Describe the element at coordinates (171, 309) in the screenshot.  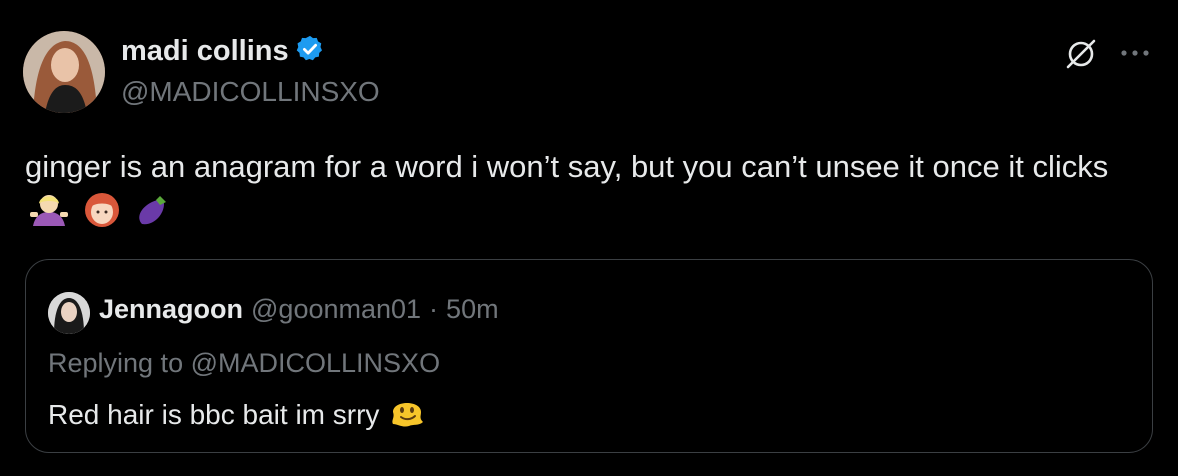
I see `quoted-display-name: Jennagoon` at that location.